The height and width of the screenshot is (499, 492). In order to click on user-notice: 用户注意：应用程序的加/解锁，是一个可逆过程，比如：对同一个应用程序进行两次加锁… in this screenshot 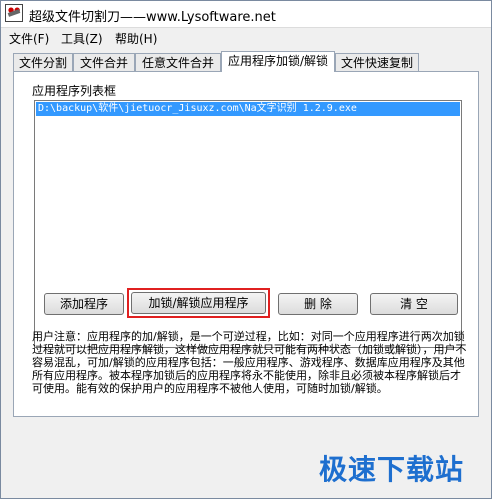, I will do `click(249, 362)`.